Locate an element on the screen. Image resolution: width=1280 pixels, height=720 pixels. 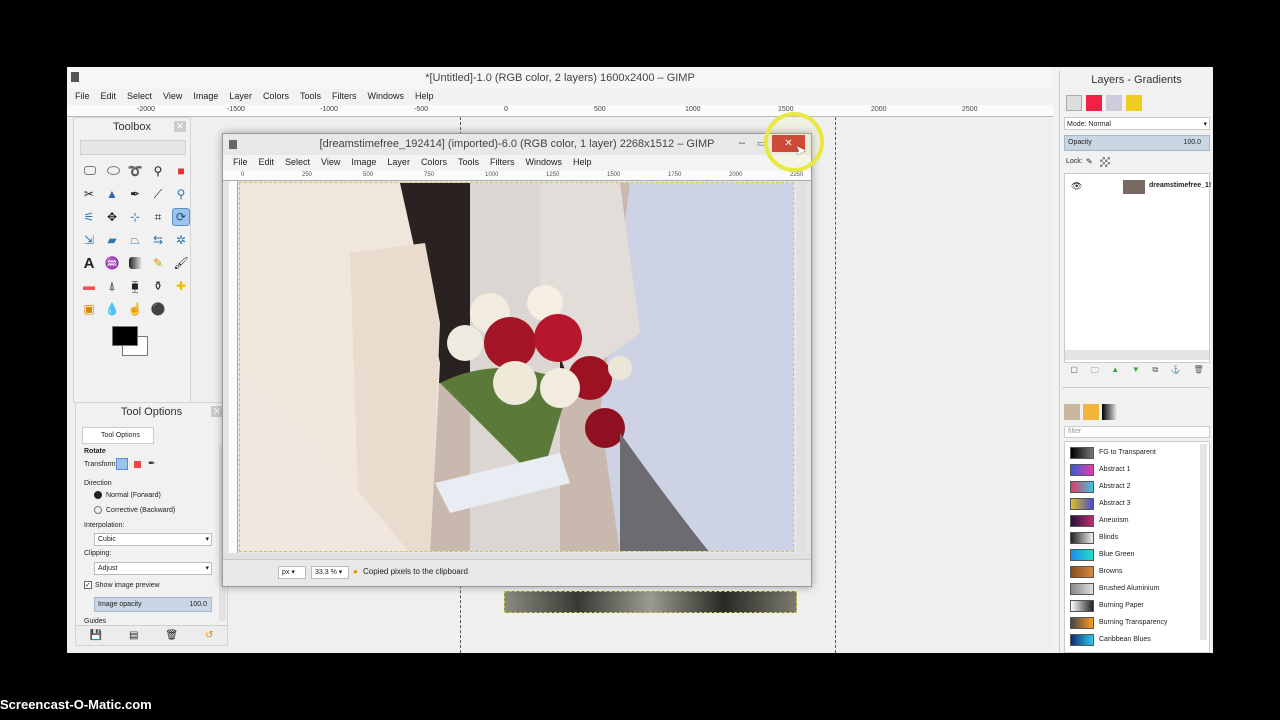
restore-options-icon: ▤ is located at coordinates (133, 635).